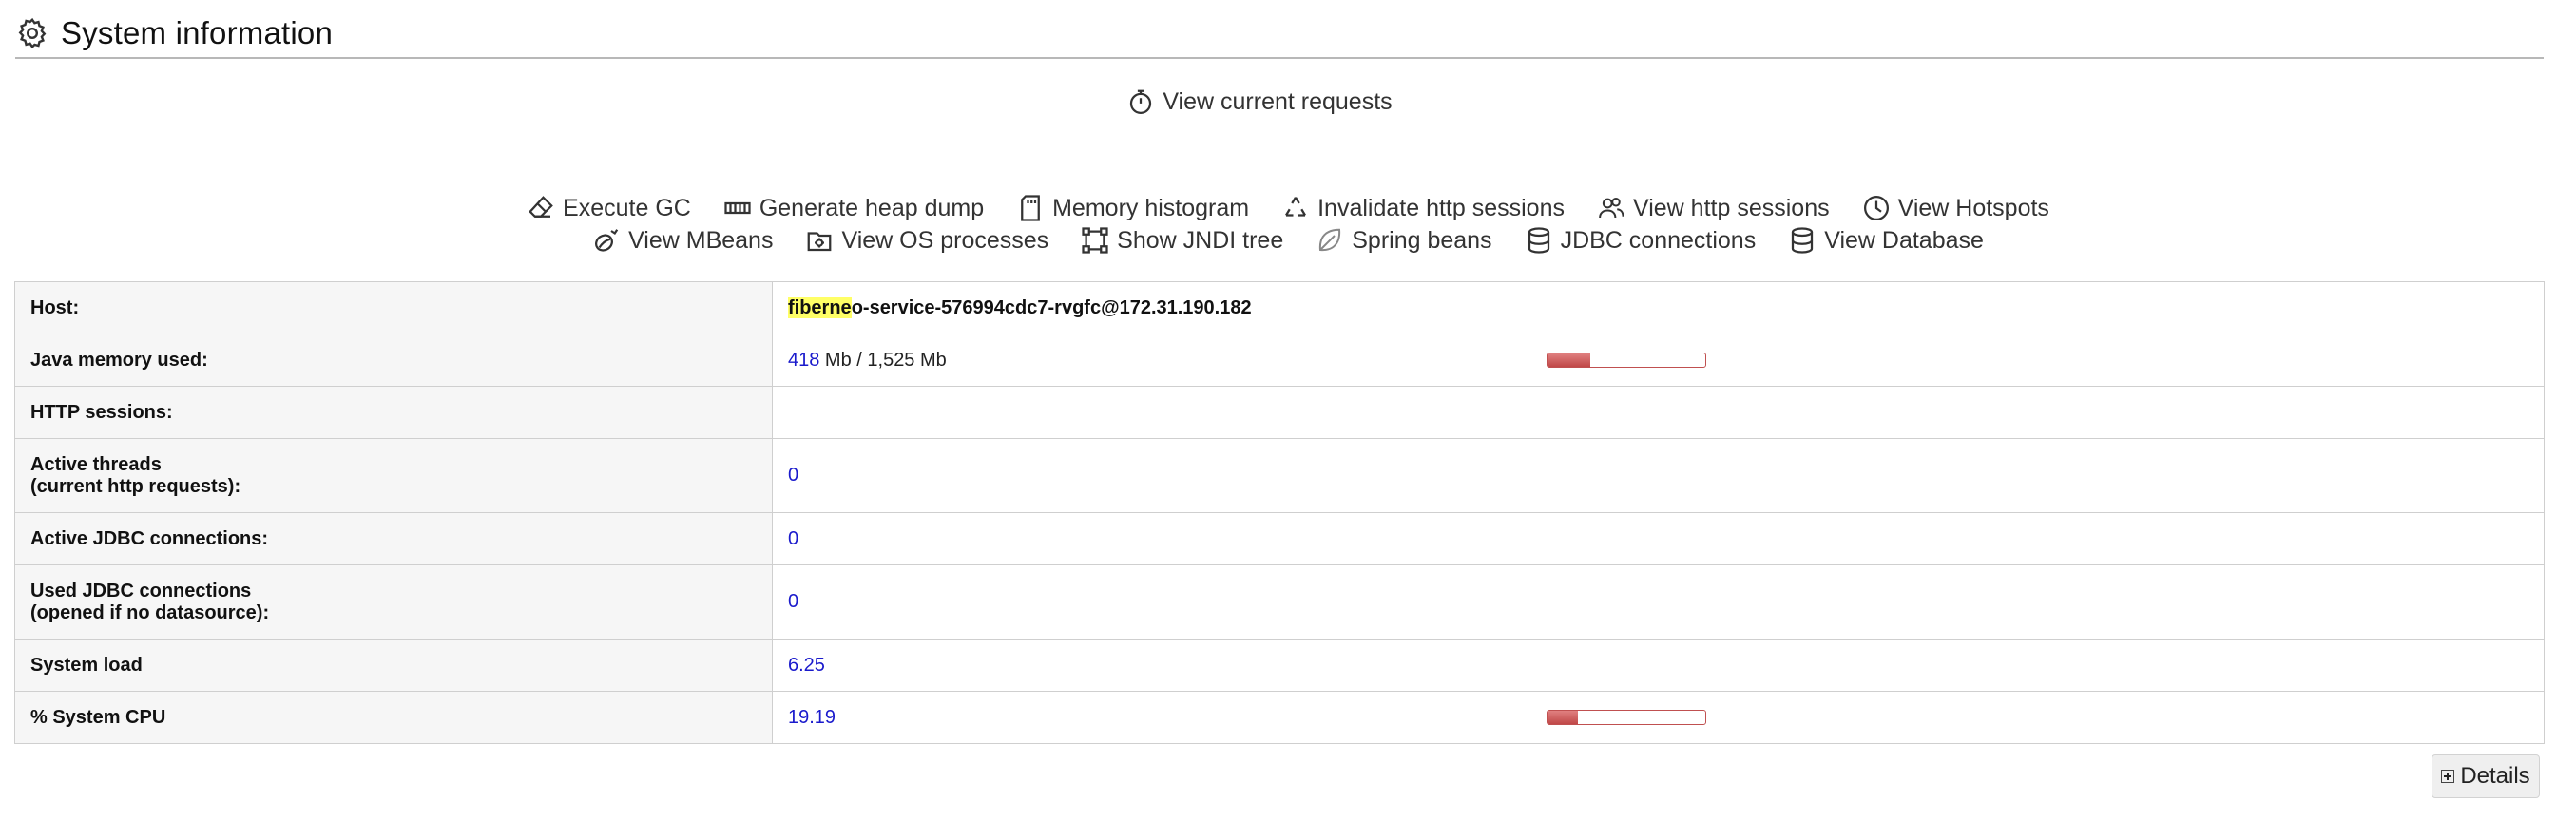  I want to click on view-hotspots-label: View Hotspots, so click(1973, 207).